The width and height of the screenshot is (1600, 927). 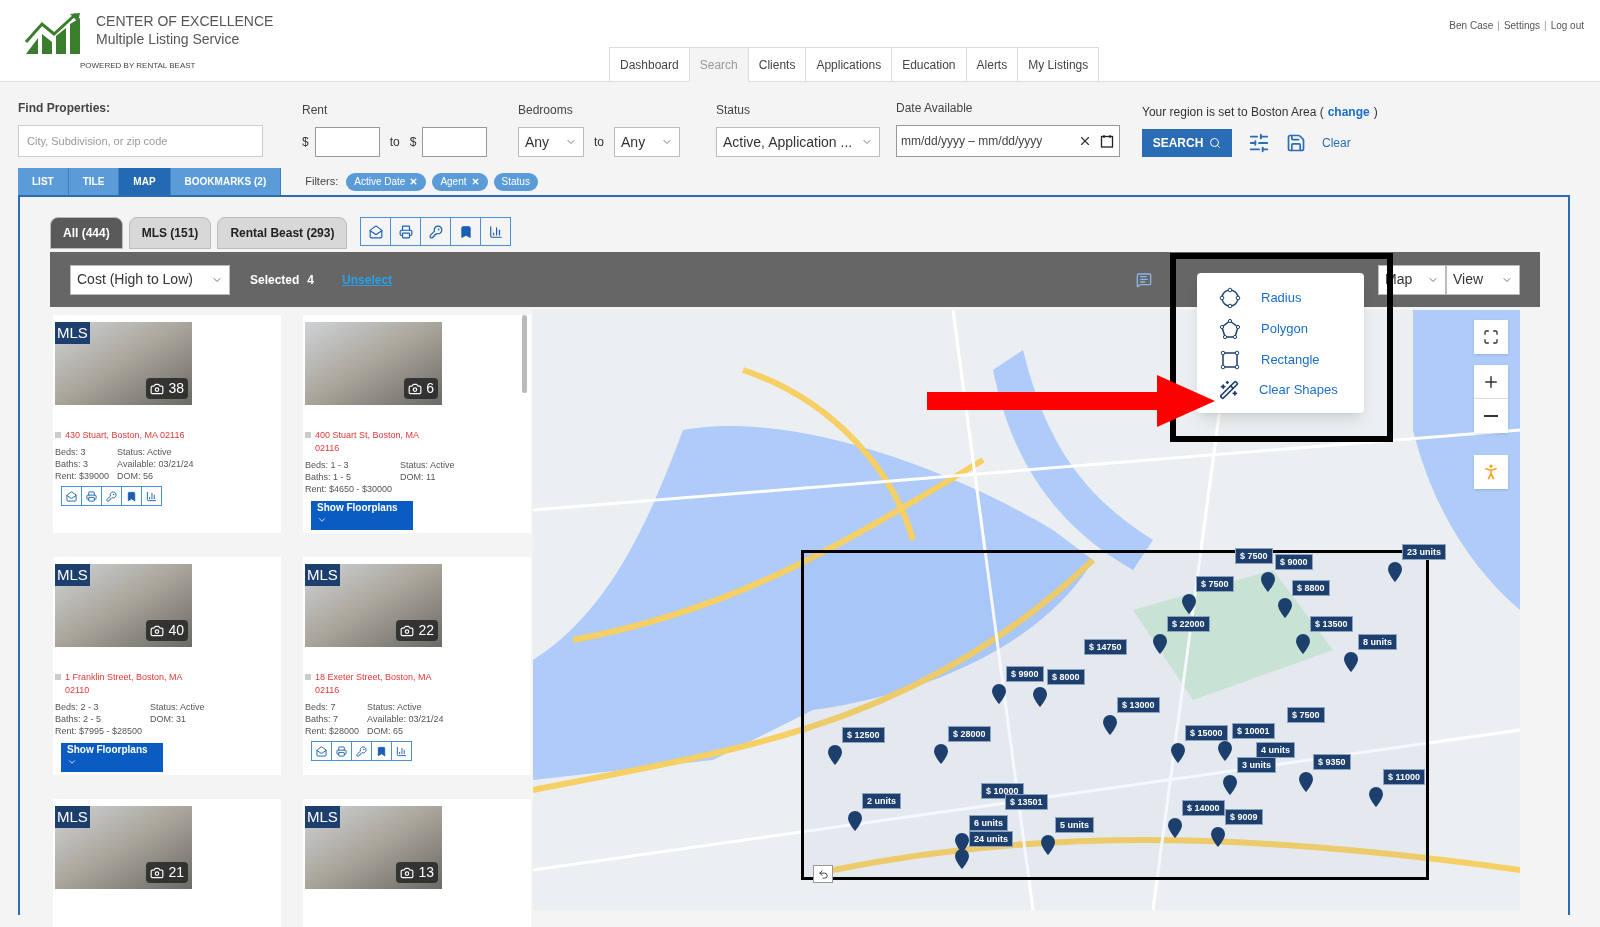 What do you see at coordinates (1259, 143) in the screenshot?
I see `filter-sliders-icon` at bounding box center [1259, 143].